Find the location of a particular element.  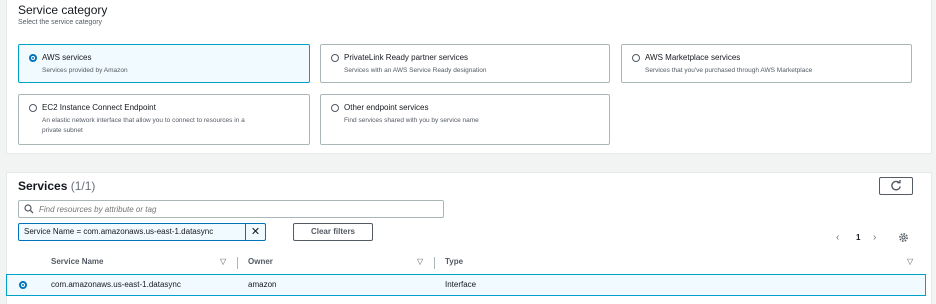

service-category-title: Service category is located at coordinates (63, 10).